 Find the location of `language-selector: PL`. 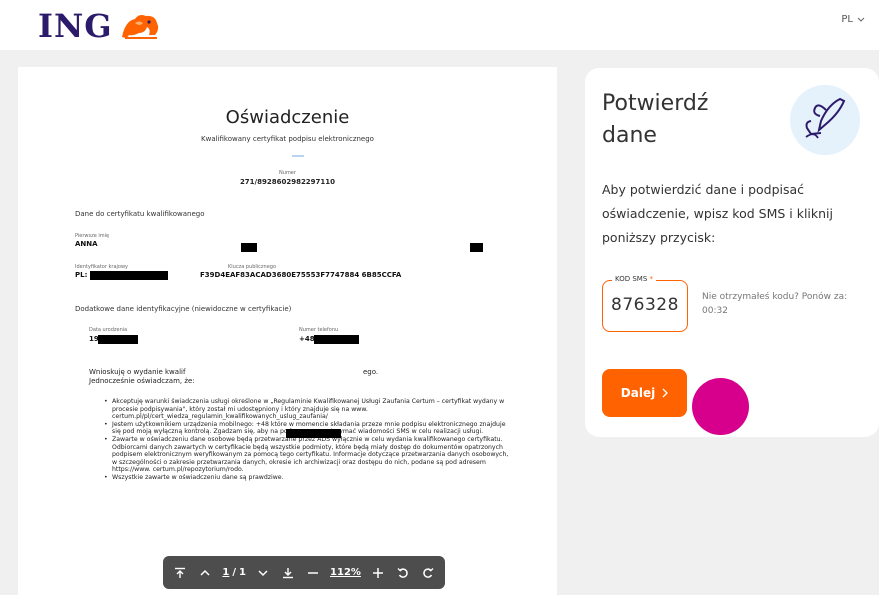

language-selector: PL is located at coordinates (853, 19).